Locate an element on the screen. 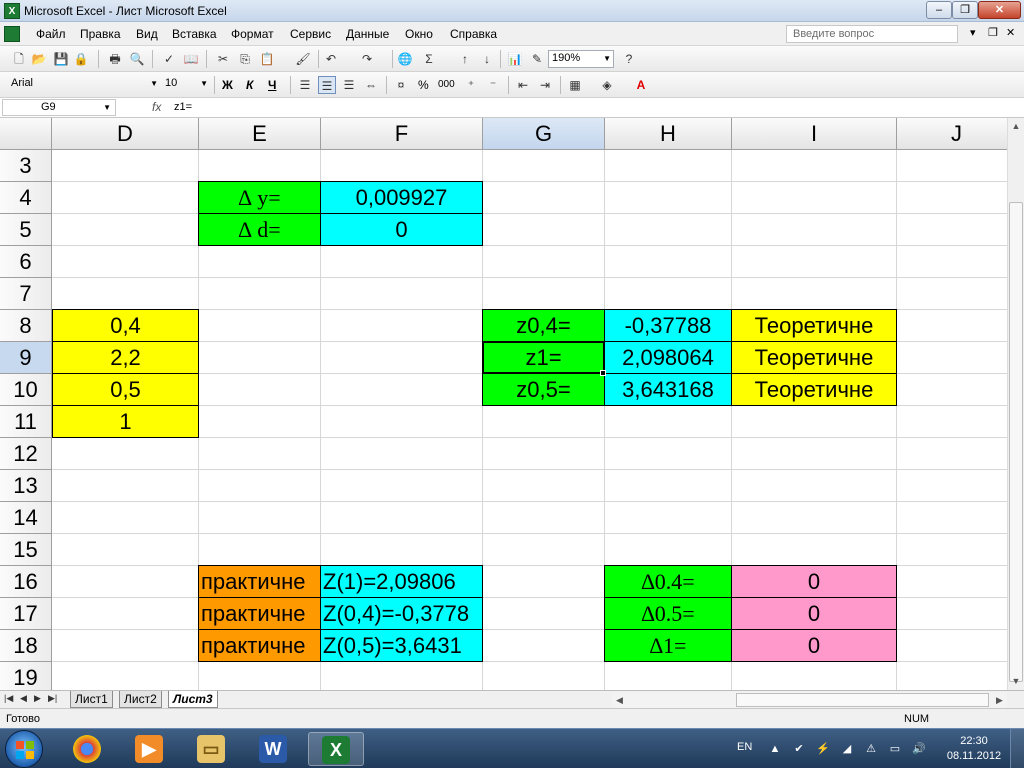 This screenshot has width=1024, height=768. cell-d8: 0,4 is located at coordinates (125, 325).